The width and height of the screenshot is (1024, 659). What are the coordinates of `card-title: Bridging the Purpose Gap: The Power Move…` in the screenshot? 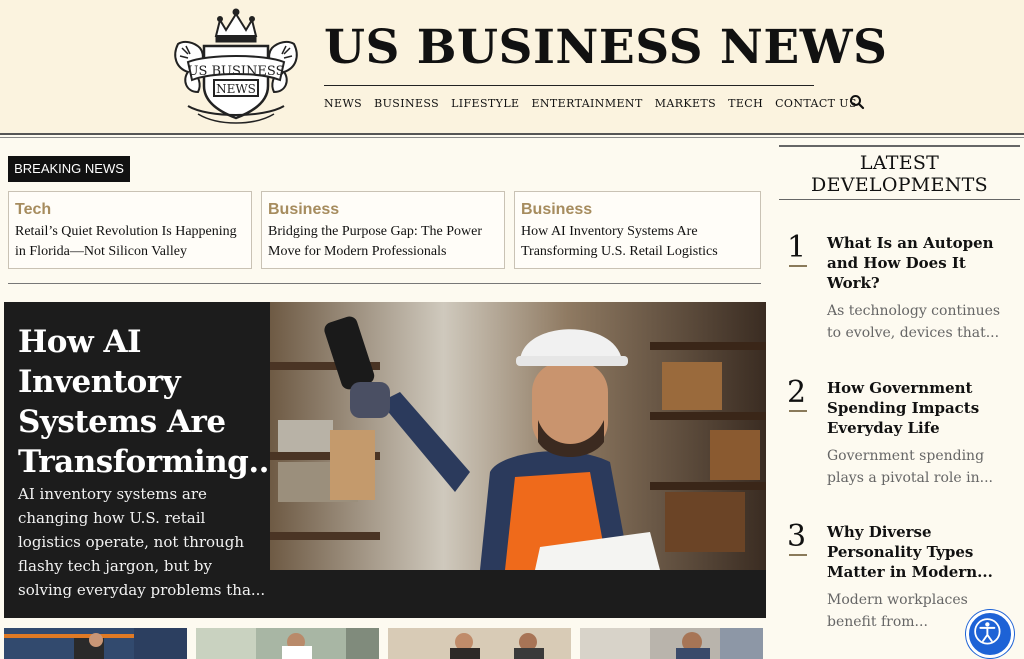 It's located at (383, 242).